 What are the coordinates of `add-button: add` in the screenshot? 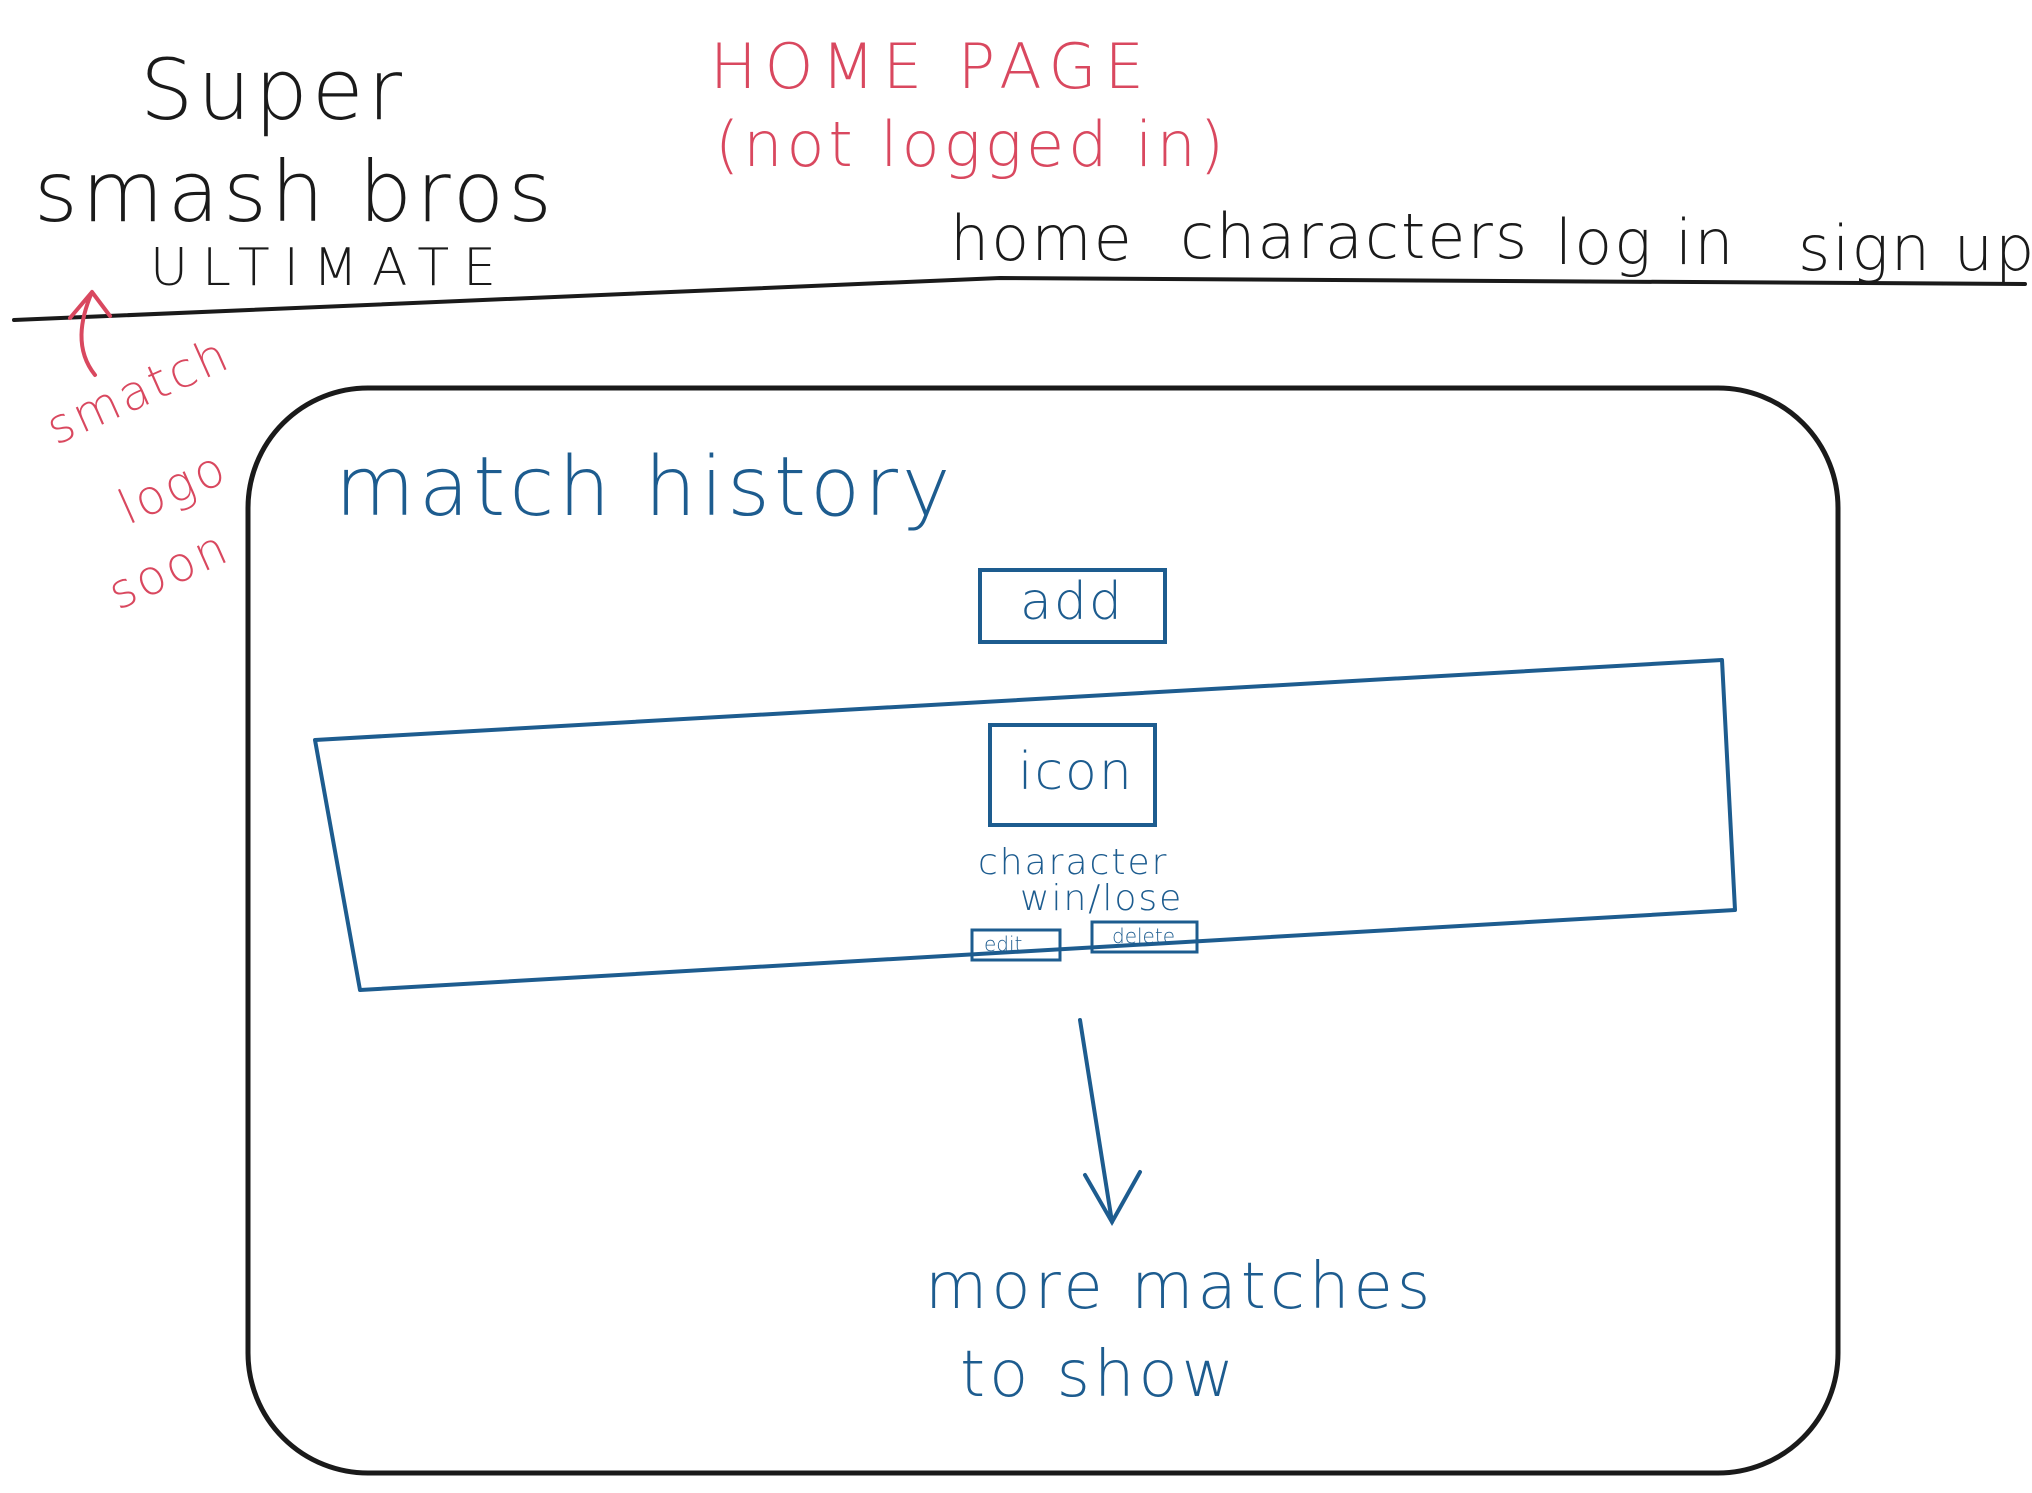 It's located at (1072, 602).